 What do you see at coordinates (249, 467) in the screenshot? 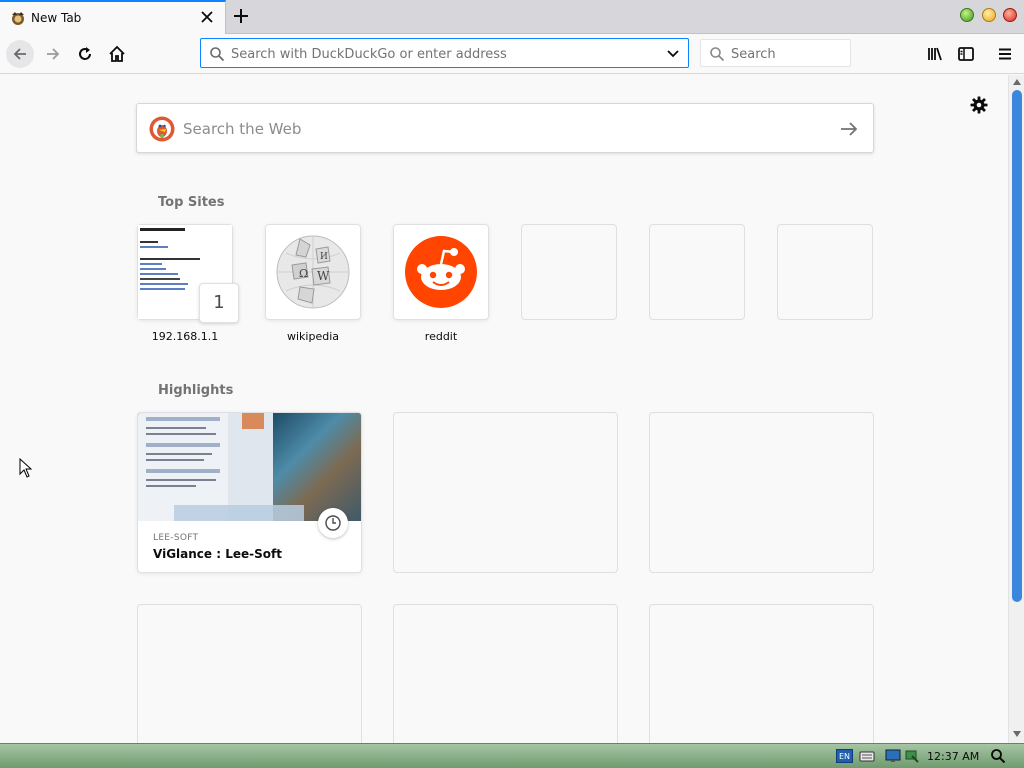
I see `highlight-thumbnail` at bounding box center [249, 467].